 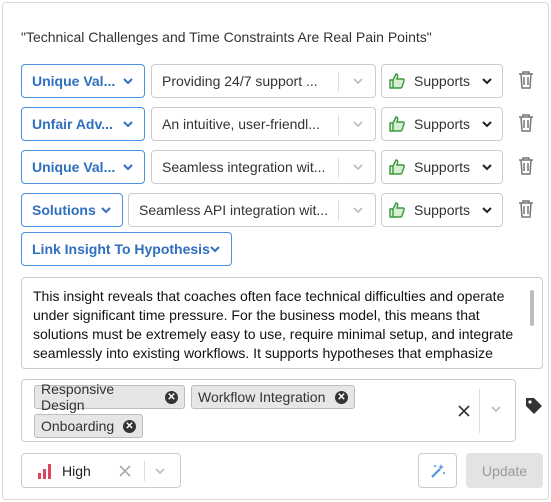 I want to click on tag-chip: Onboarding ✕, so click(x=88, y=426).